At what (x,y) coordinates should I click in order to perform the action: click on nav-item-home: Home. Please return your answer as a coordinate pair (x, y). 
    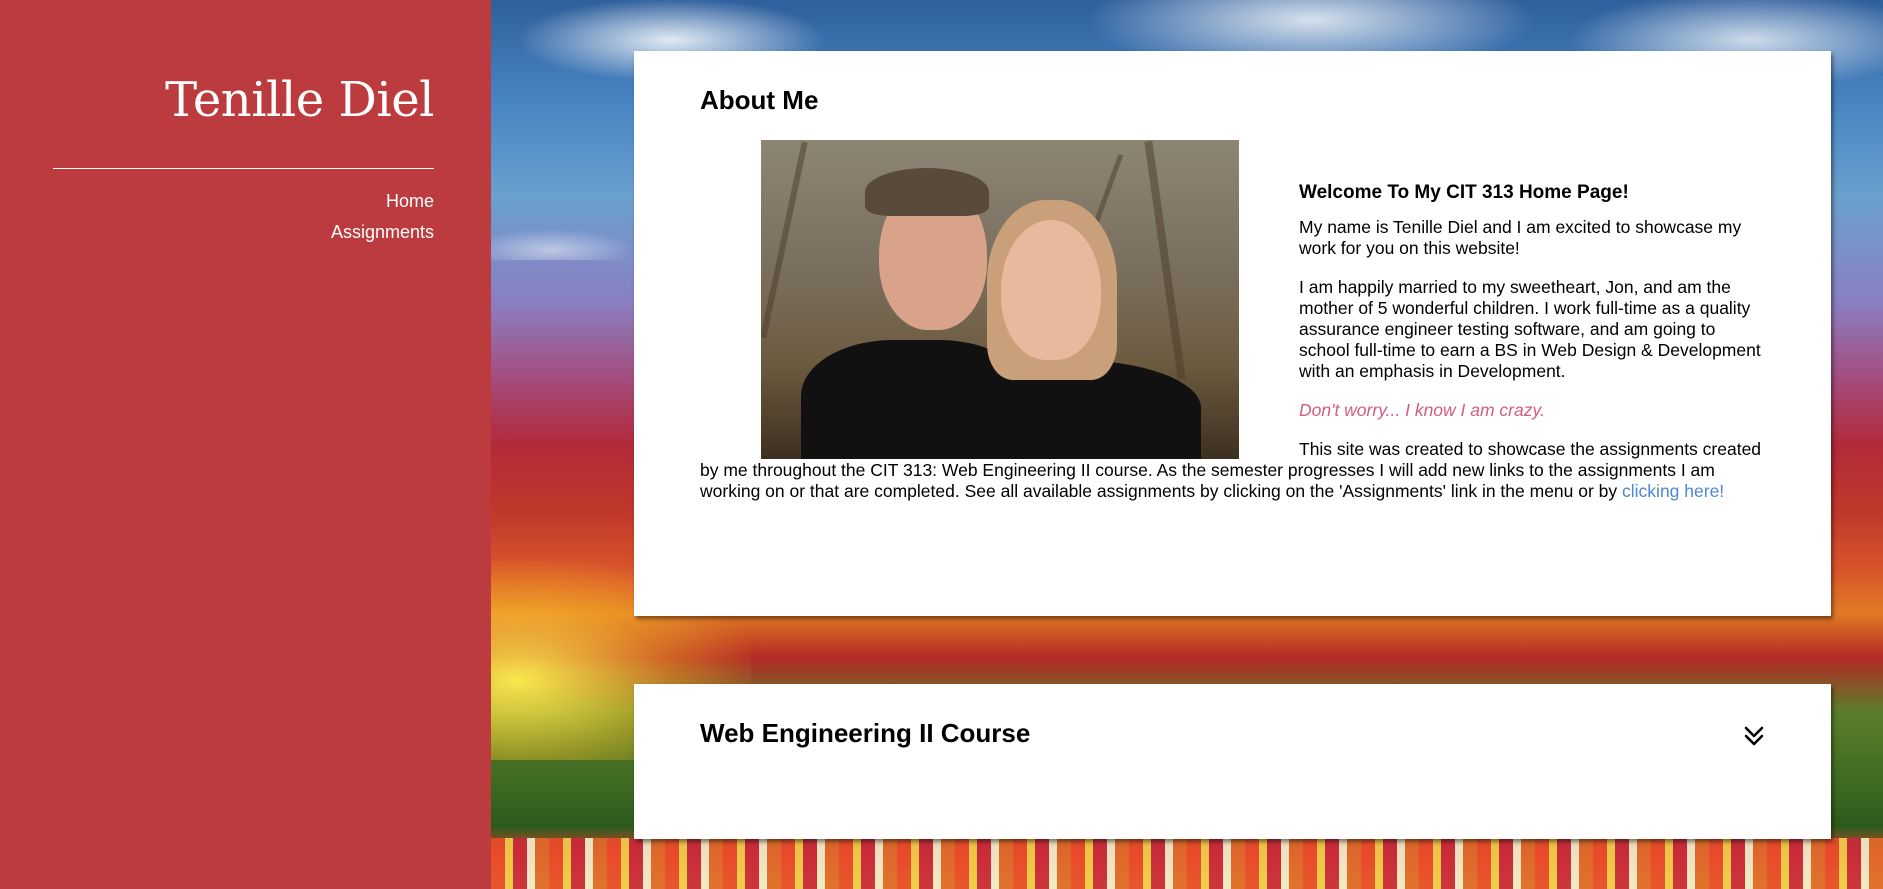
    Looking at the image, I should click on (382, 201).